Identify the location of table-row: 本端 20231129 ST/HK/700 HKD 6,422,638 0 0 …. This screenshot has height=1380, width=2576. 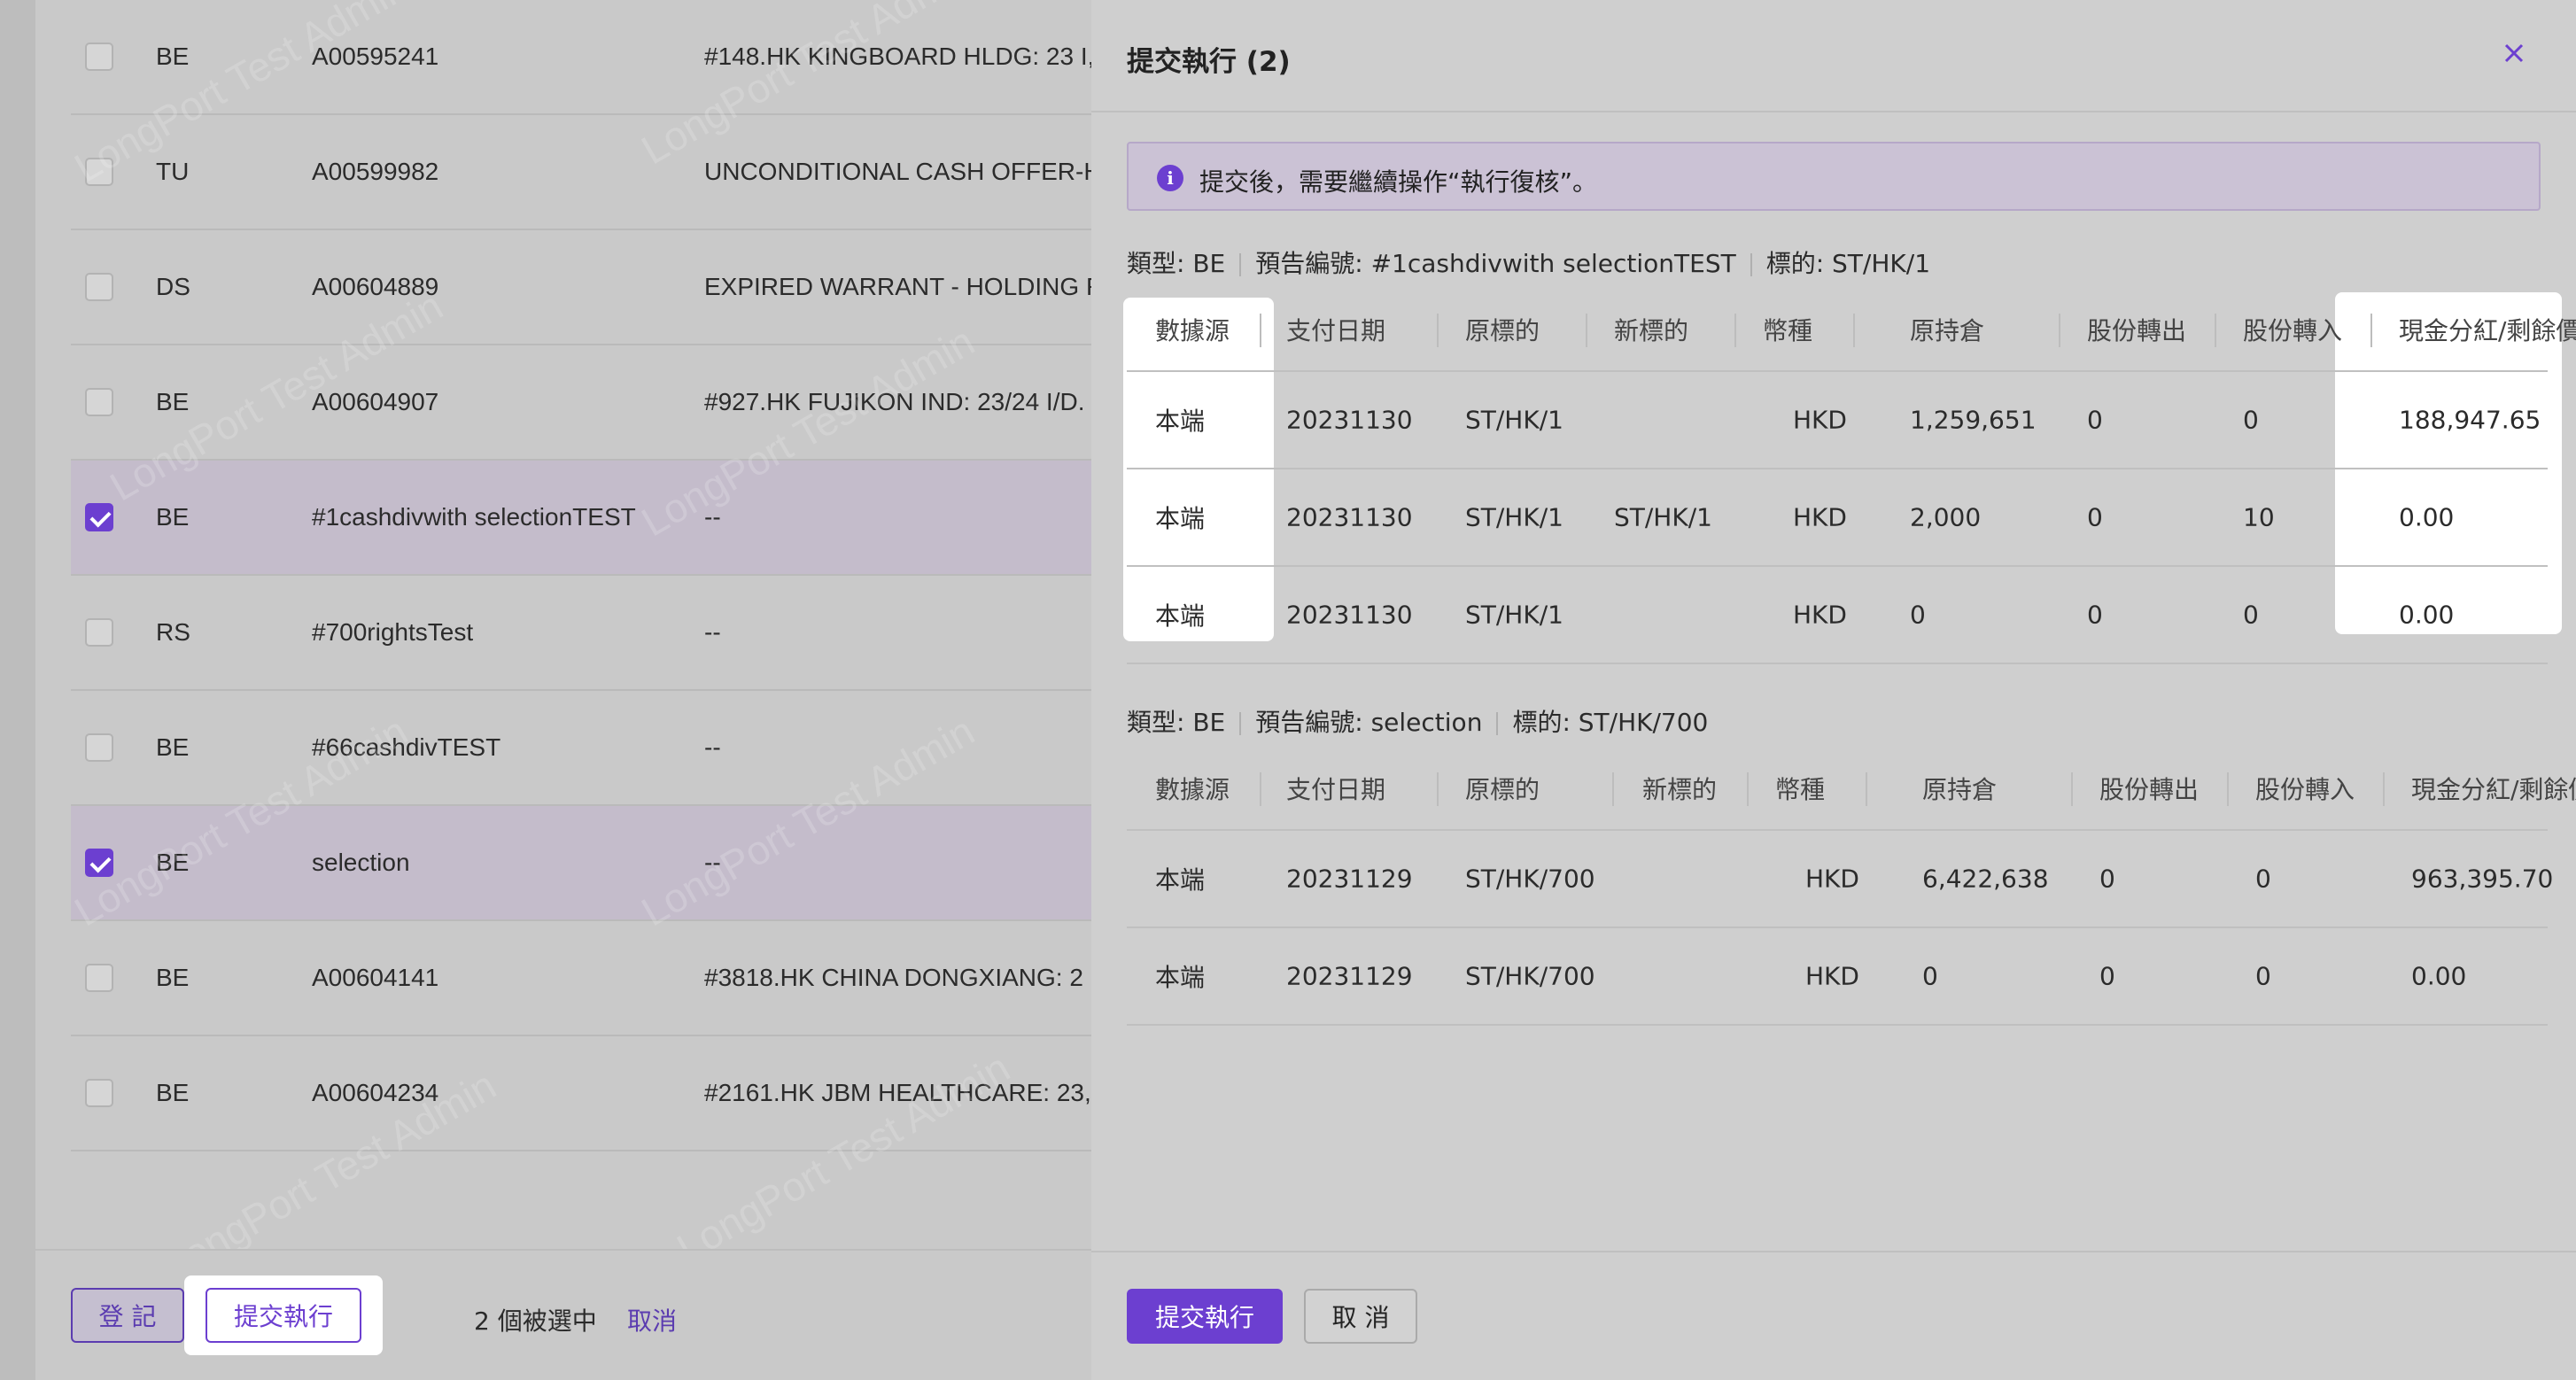
(1840, 879).